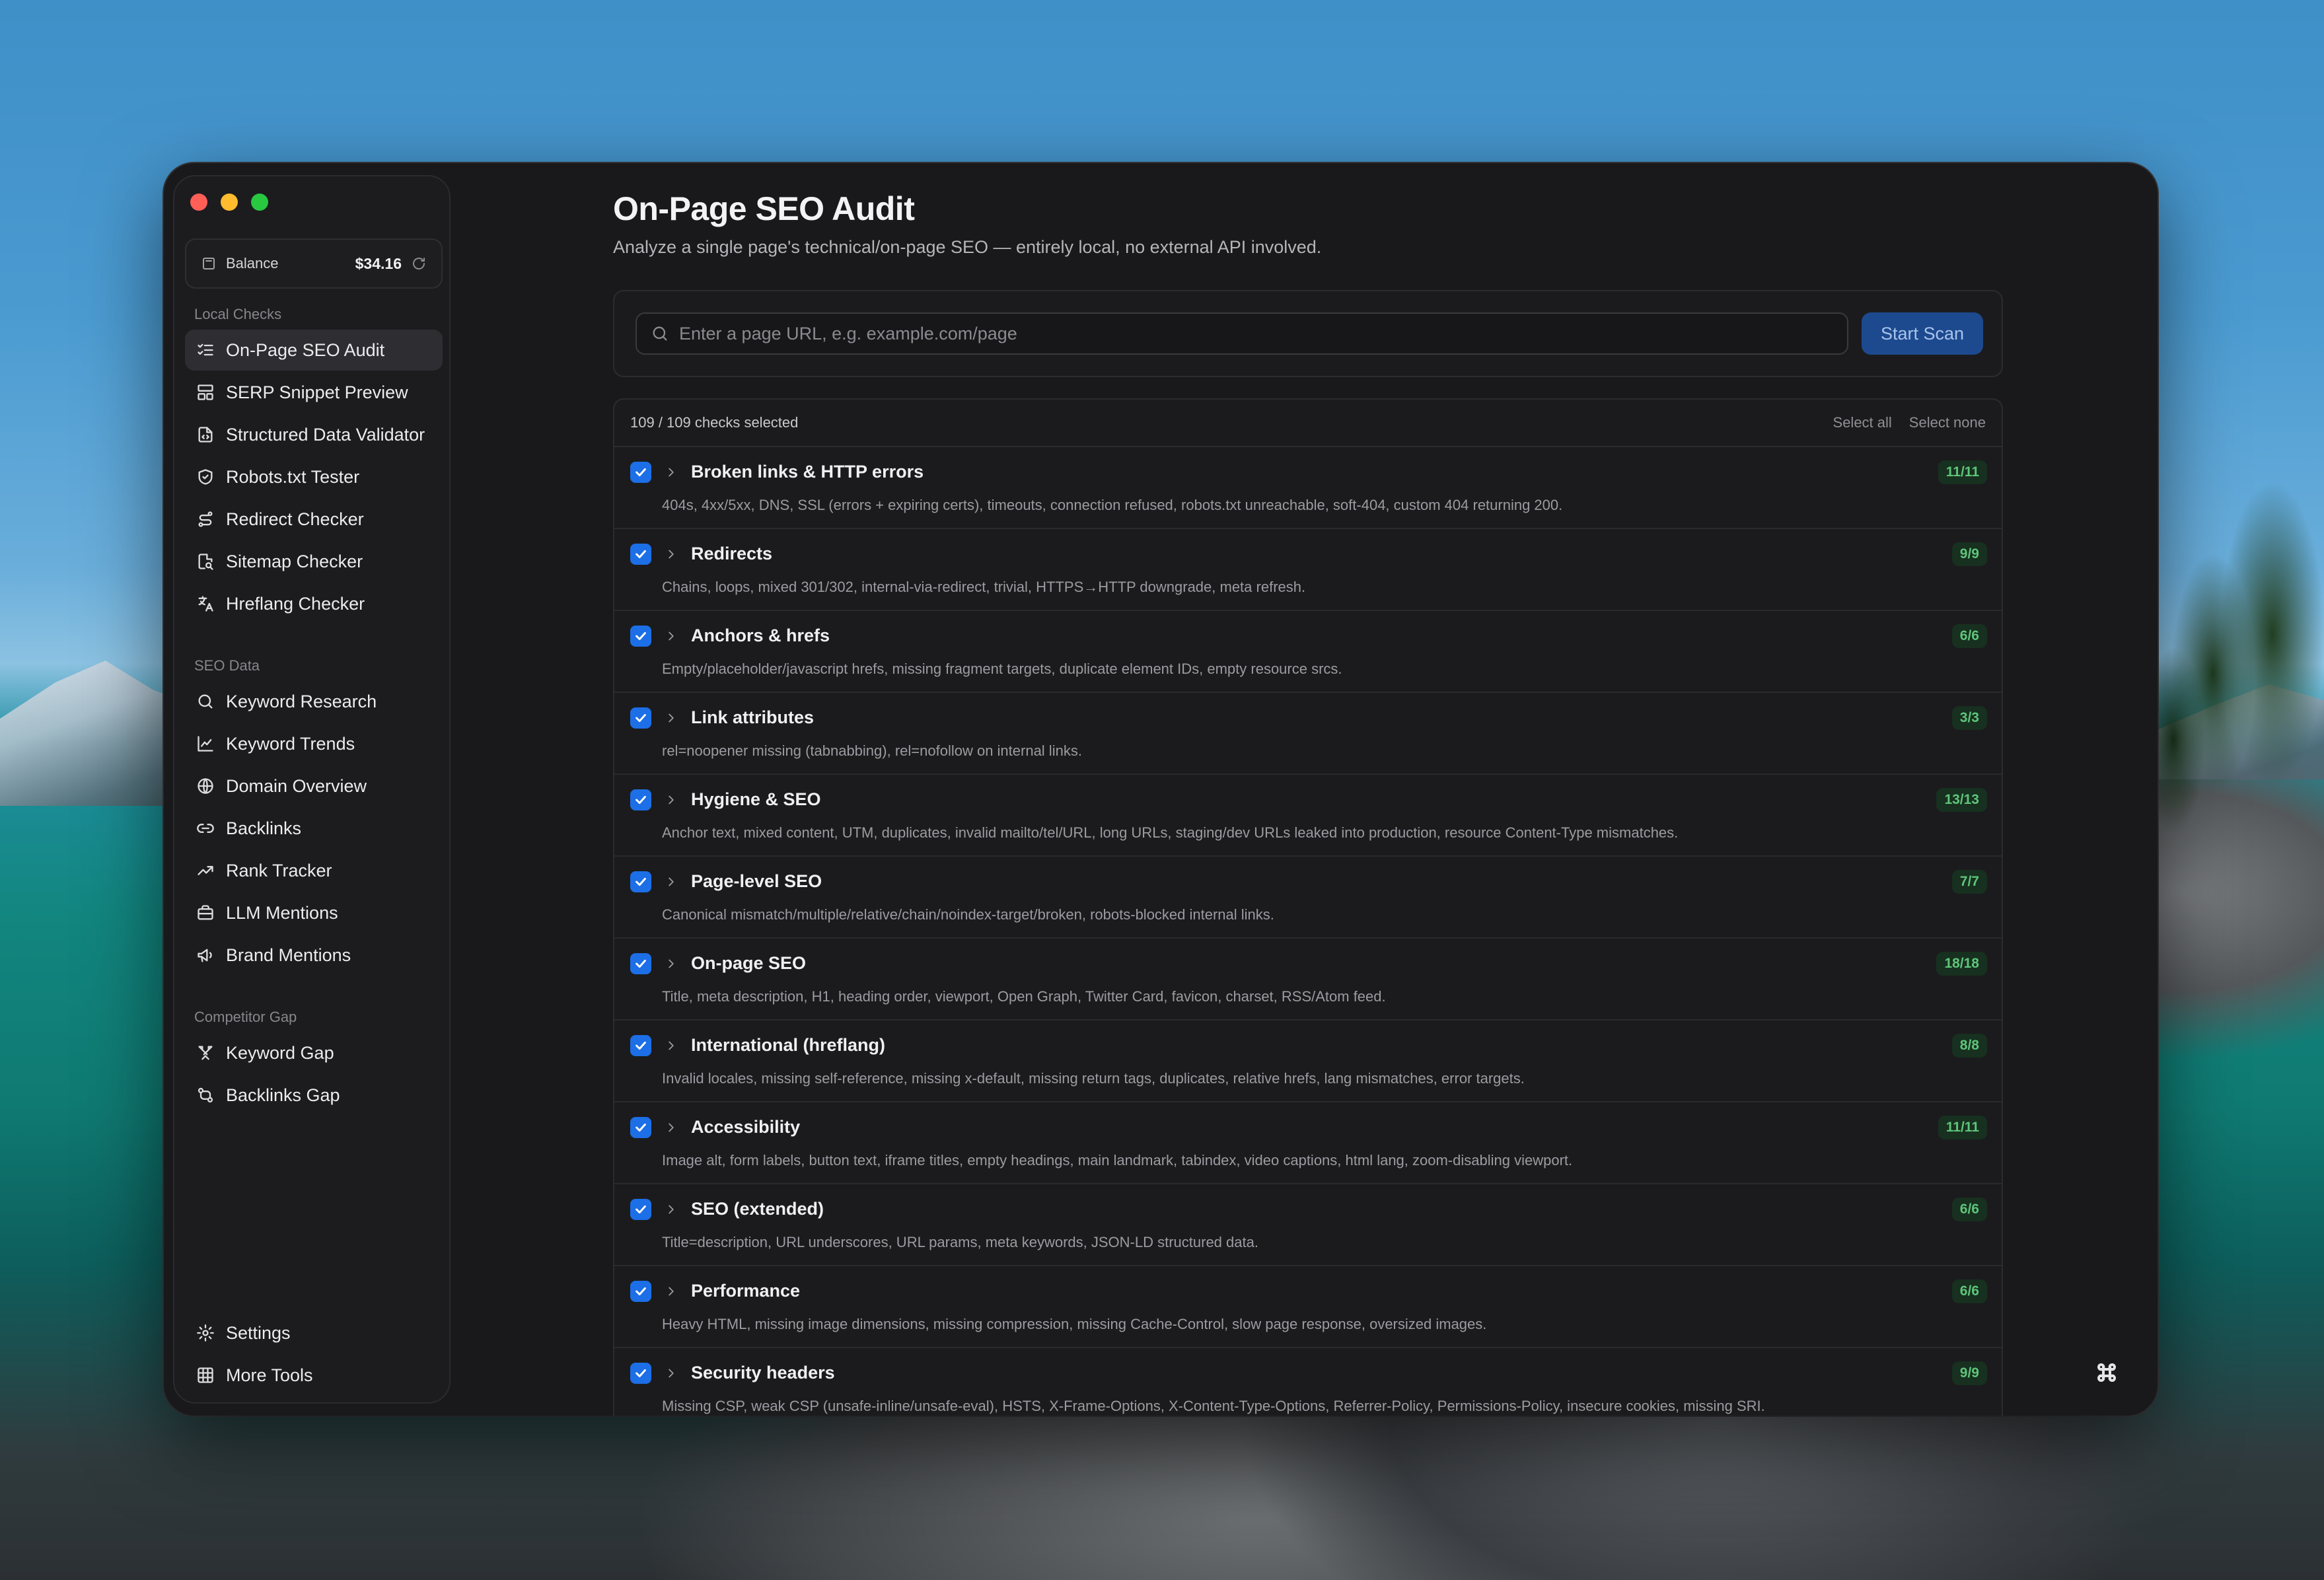  What do you see at coordinates (296, 785) in the screenshot?
I see `sidebar-item-label: Domain Overview` at bounding box center [296, 785].